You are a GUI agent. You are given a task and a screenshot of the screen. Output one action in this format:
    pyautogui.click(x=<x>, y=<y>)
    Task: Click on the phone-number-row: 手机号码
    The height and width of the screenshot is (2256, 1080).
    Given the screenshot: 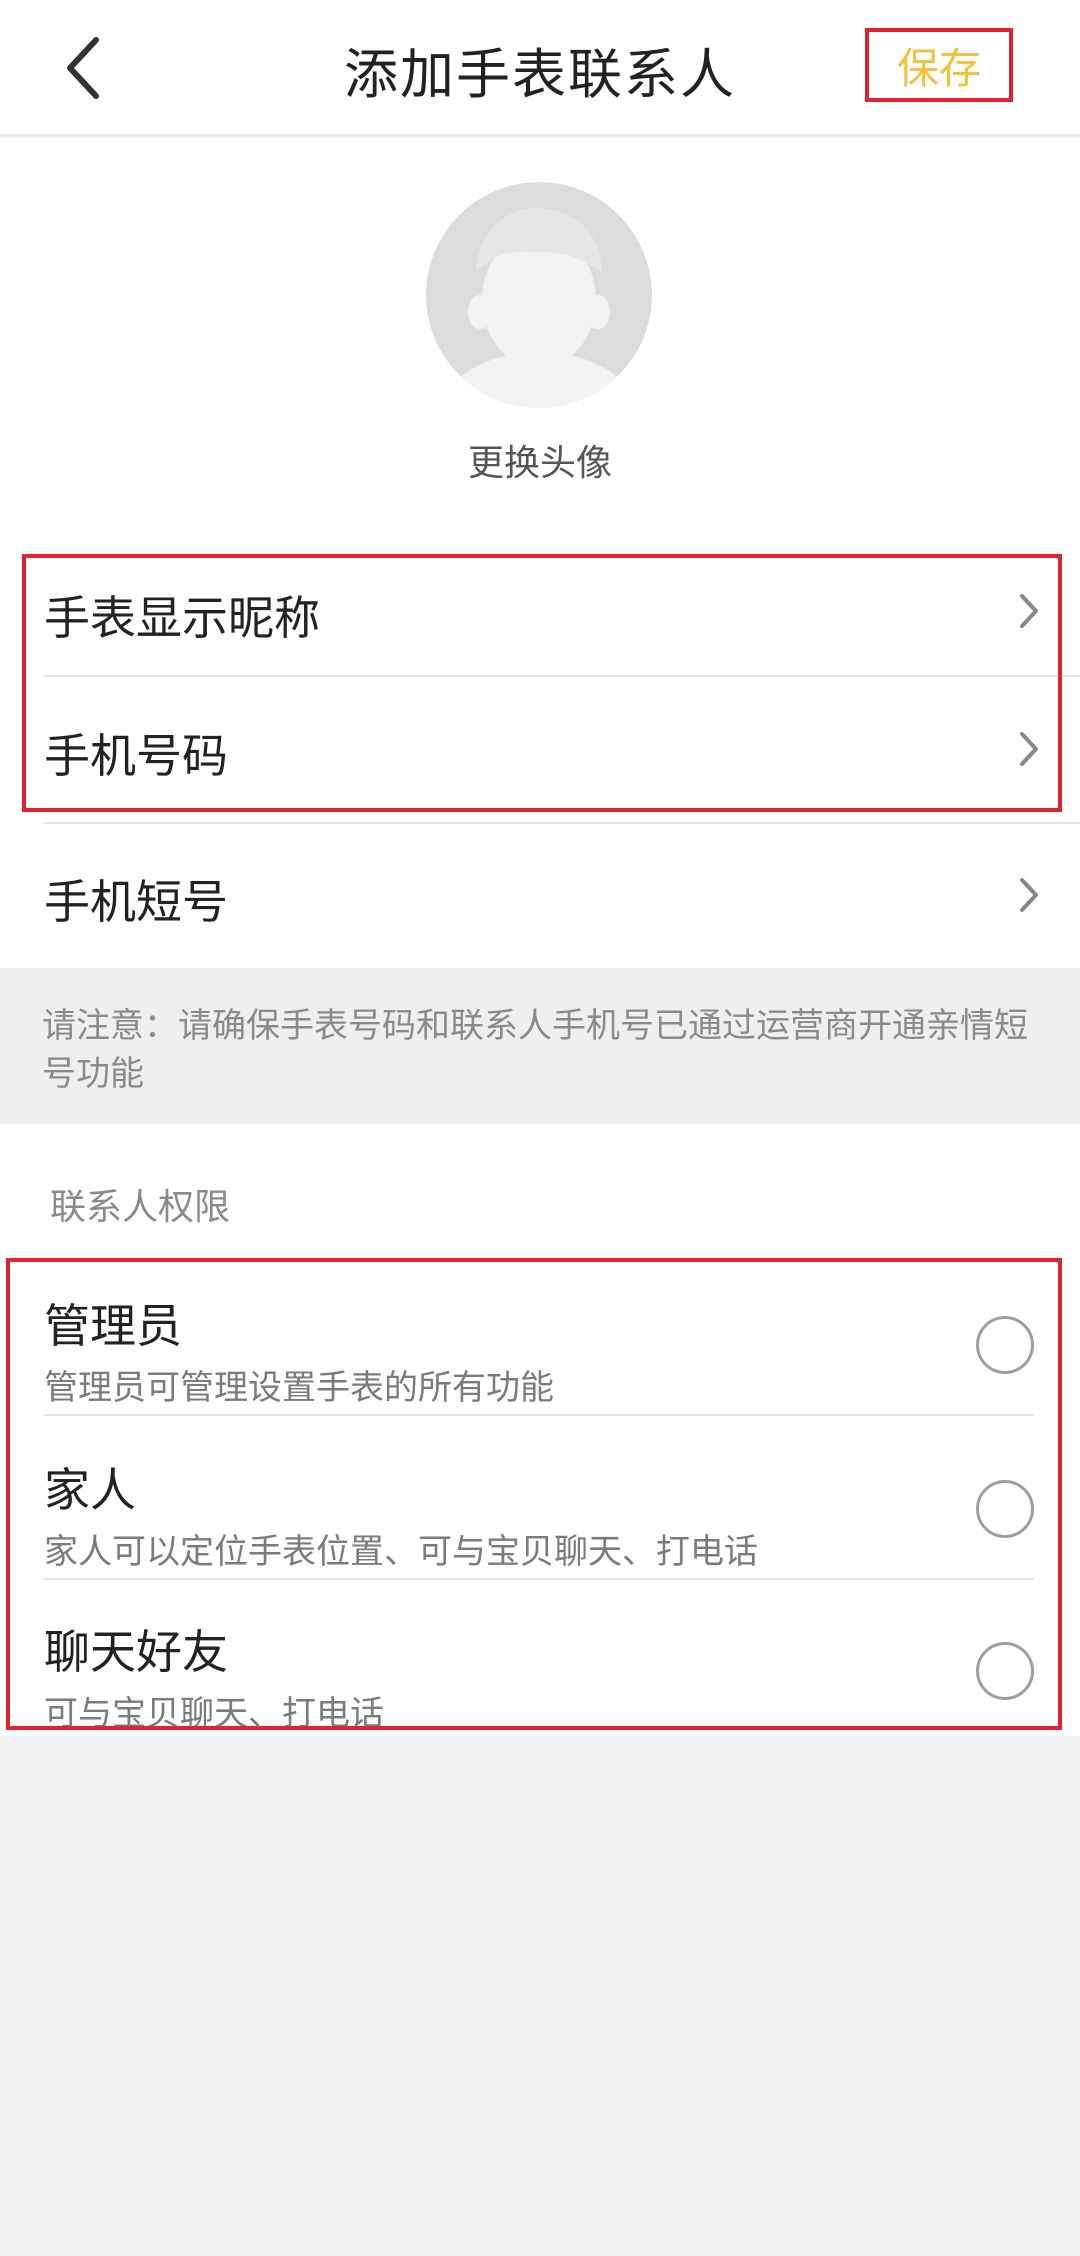 What is the action you would take?
    pyautogui.click(x=540, y=749)
    